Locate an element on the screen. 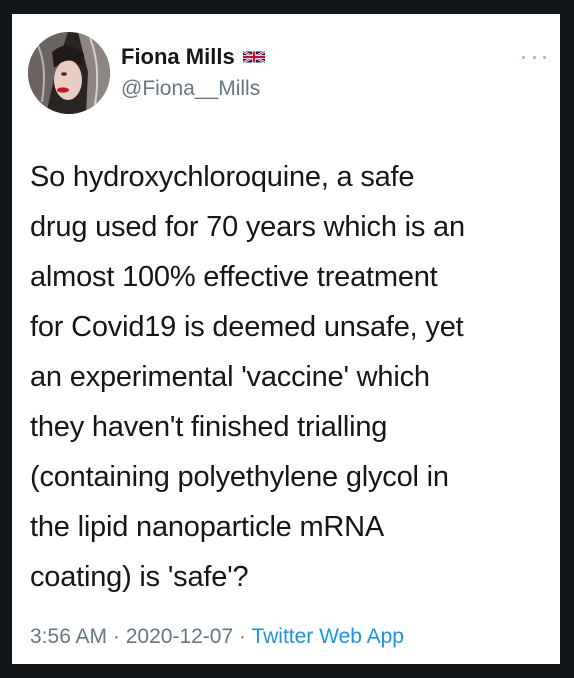 This screenshot has height=678, width=574. user-handle: @Fiona__Mills is located at coordinates (190, 88).